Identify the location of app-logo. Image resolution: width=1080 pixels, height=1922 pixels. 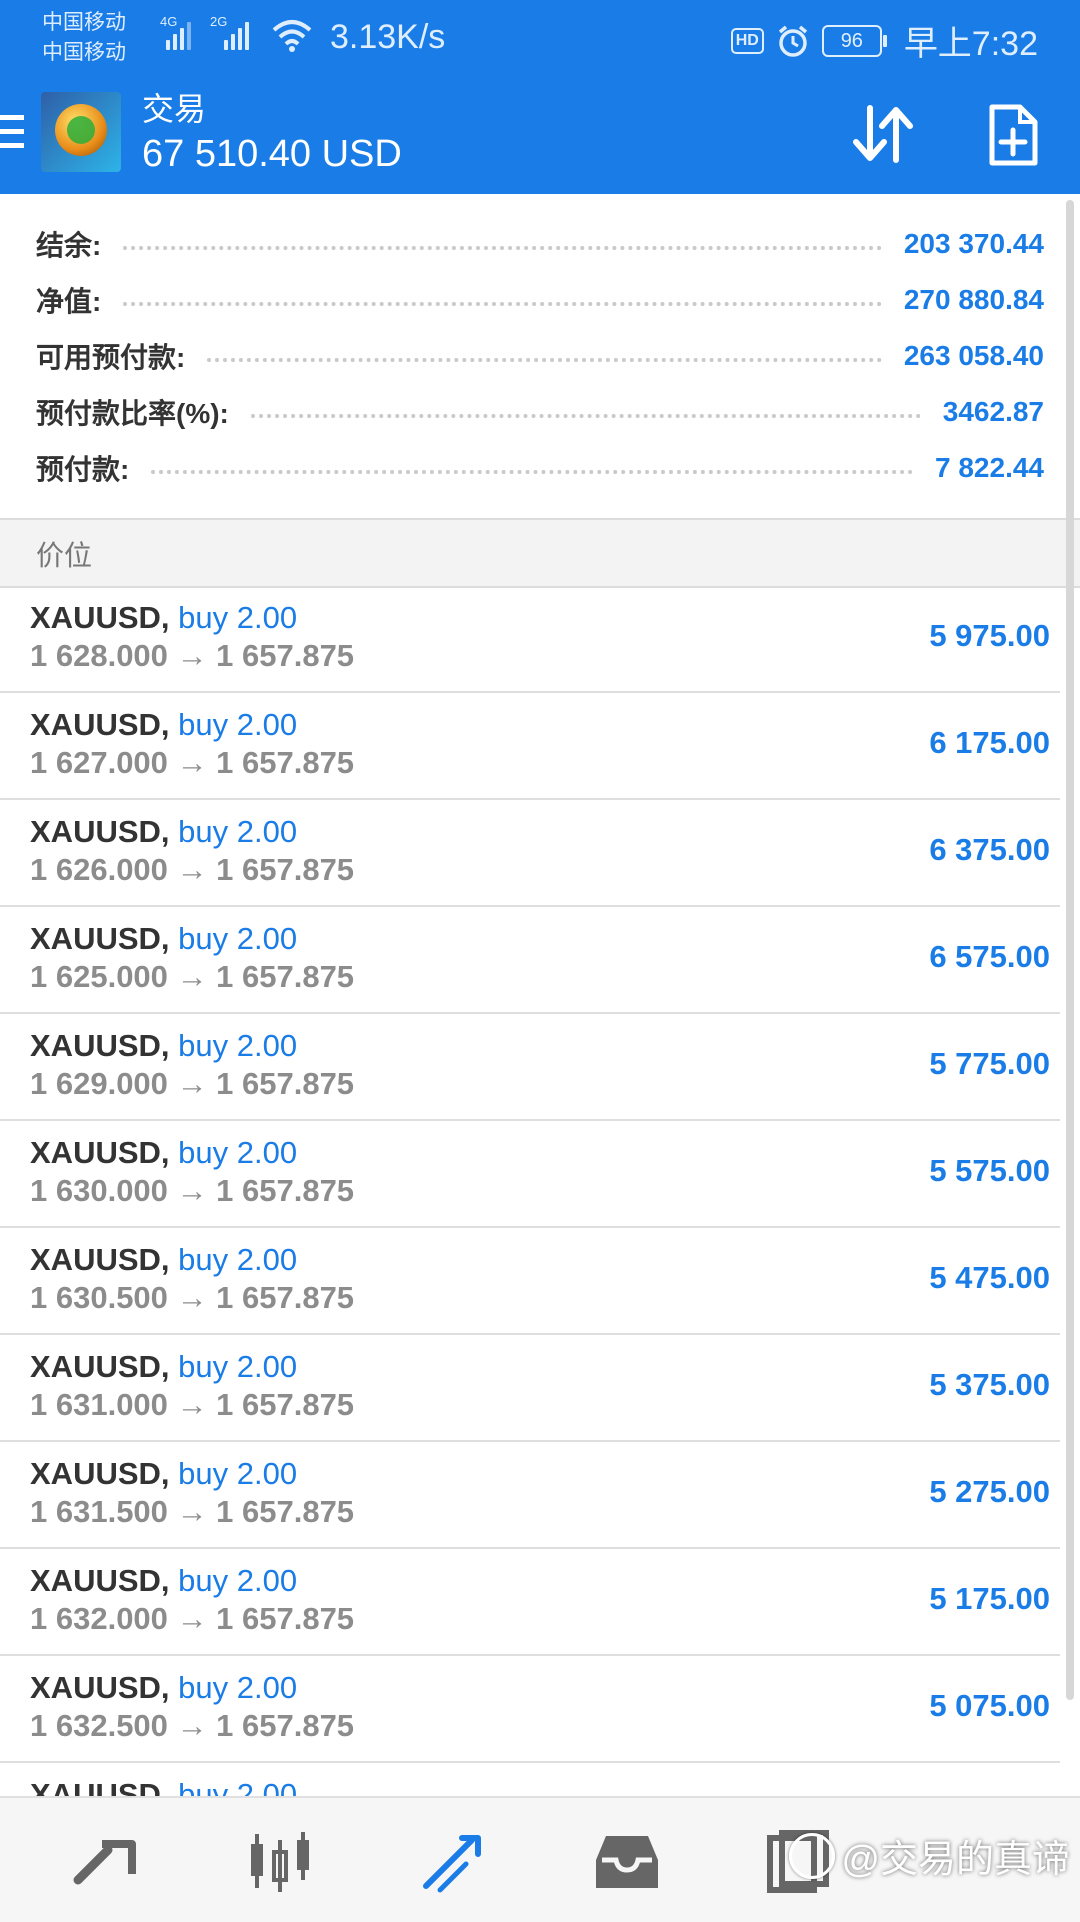
(81, 132).